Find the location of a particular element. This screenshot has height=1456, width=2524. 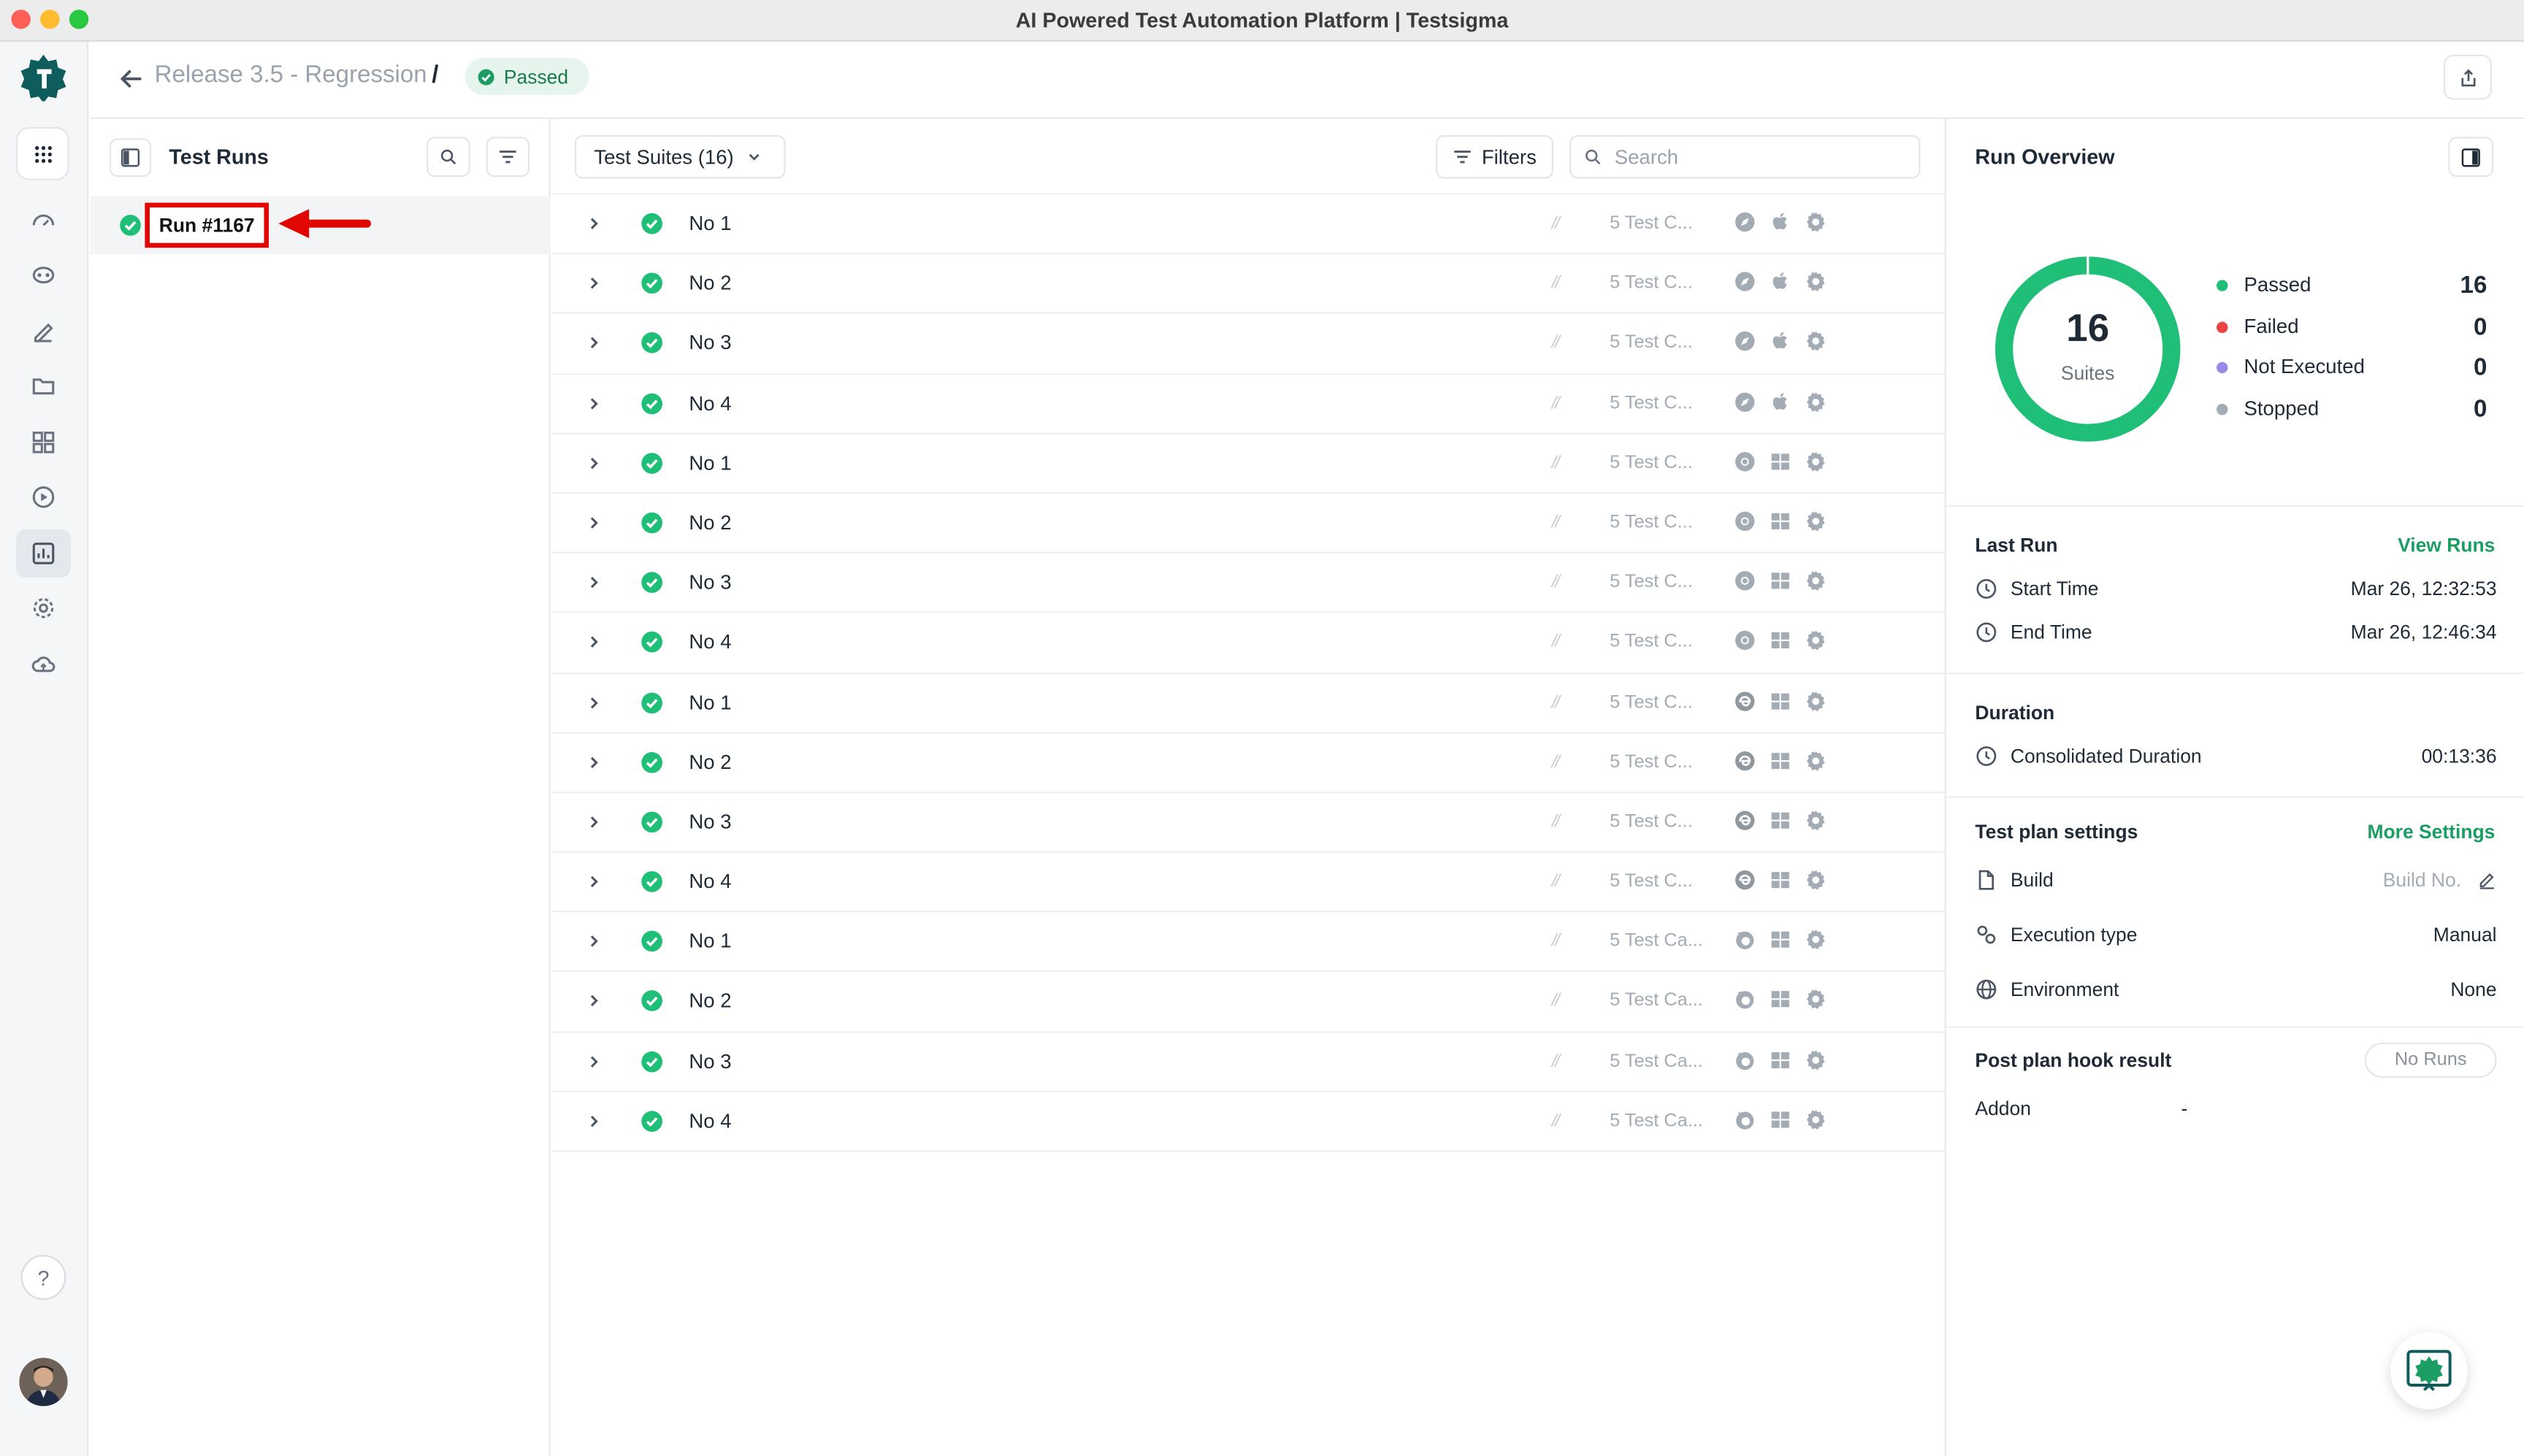

apple-icon is located at coordinates (1780, 342).